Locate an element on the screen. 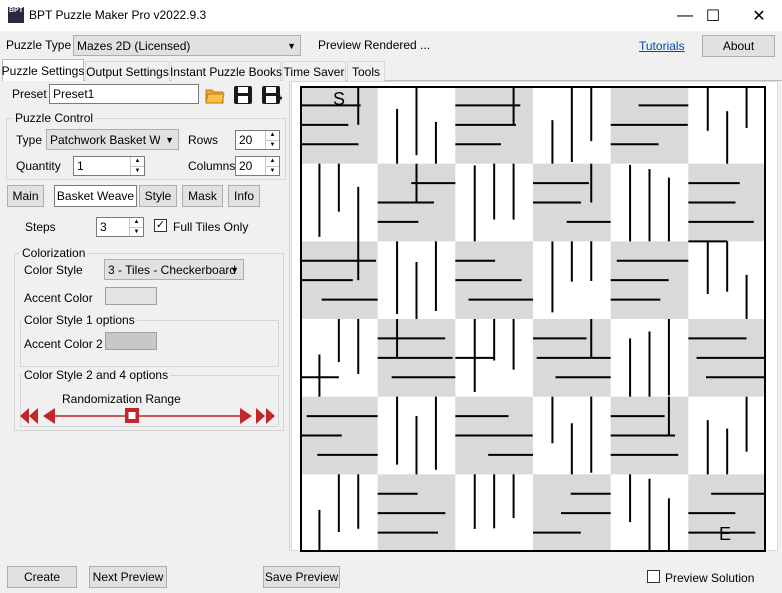 This screenshot has width=782, height=593. color-style-select: 3 - Tiles - Checkerboard ▼ is located at coordinates (174, 269).